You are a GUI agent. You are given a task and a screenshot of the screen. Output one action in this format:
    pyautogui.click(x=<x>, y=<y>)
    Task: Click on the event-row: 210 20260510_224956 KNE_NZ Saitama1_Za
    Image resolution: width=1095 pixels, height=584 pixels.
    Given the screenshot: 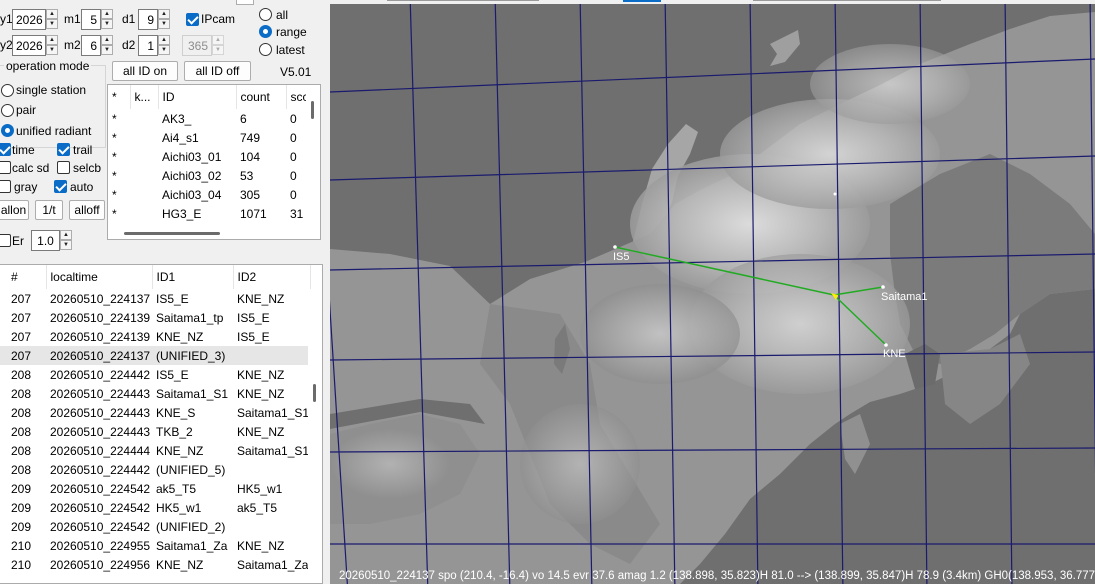 What is the action you would take?
    pyautogui.click(x=155, y=564)
    